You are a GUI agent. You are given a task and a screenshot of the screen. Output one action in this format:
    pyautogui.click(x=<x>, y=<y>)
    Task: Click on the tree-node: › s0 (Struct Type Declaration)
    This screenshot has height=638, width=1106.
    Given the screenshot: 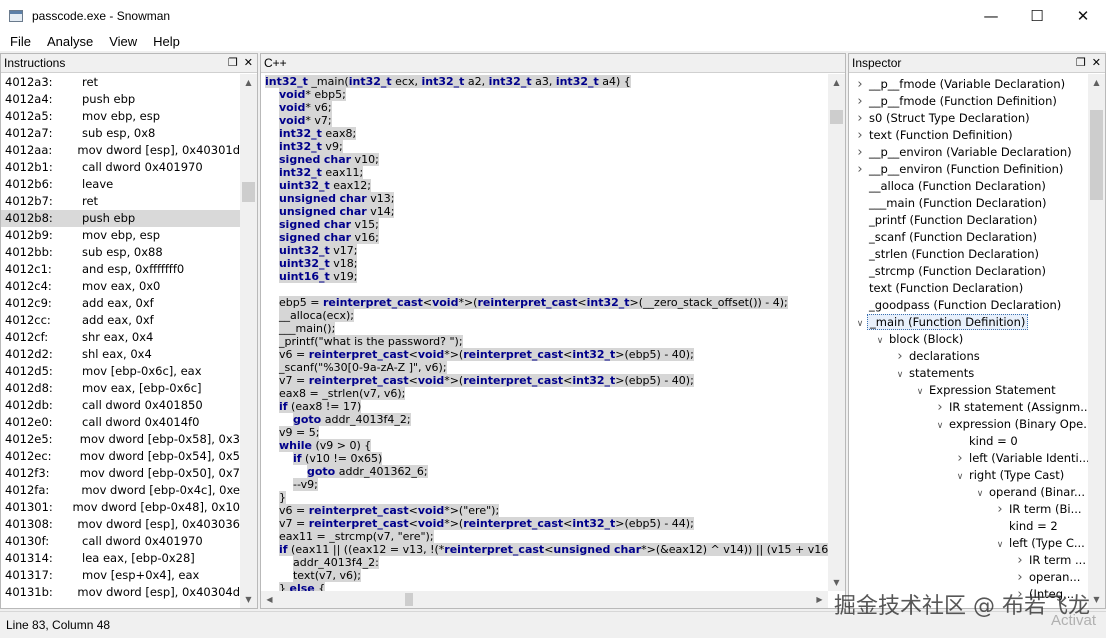 What is the action you would take?
    pyautogui.click(x=970, y=118)
    